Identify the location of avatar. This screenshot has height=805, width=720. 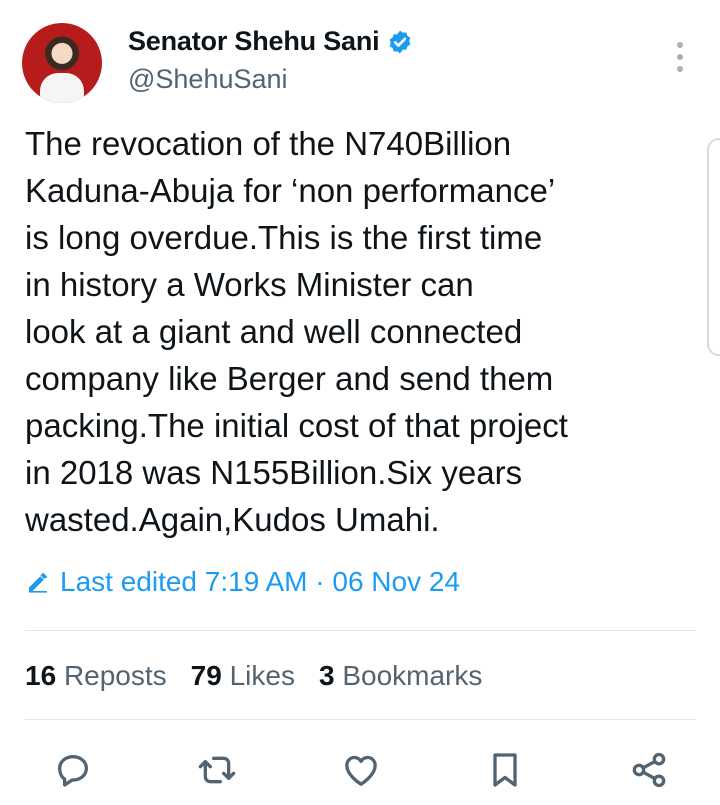
(62, 63).